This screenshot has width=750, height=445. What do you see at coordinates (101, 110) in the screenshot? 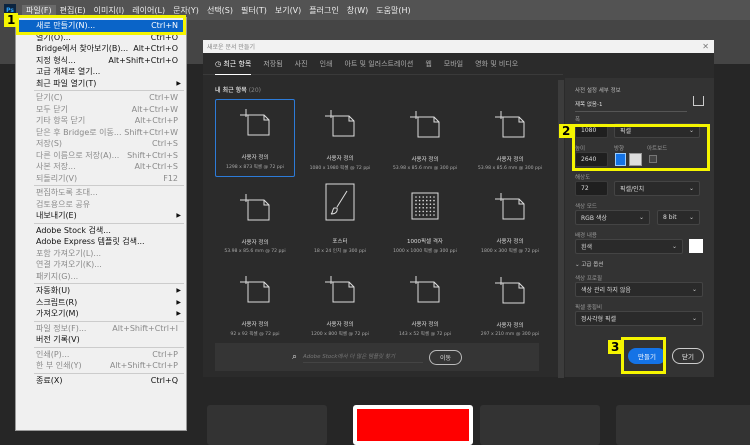
I see `file-menu-item: 모두 닫기 Alt+Ctrl+W` at bounding box center [101, 110].